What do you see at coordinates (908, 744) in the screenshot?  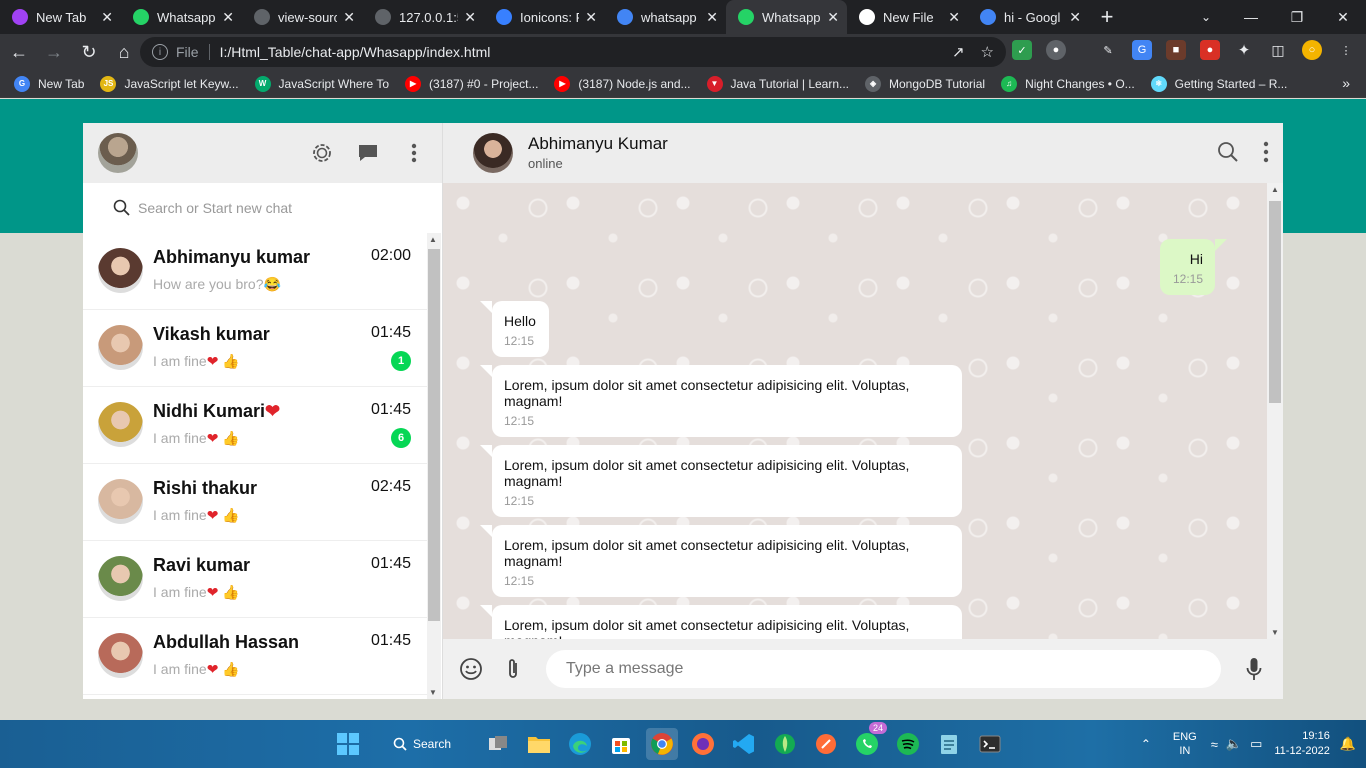 I see `spotify-icon` at bounding box center [908, 744].